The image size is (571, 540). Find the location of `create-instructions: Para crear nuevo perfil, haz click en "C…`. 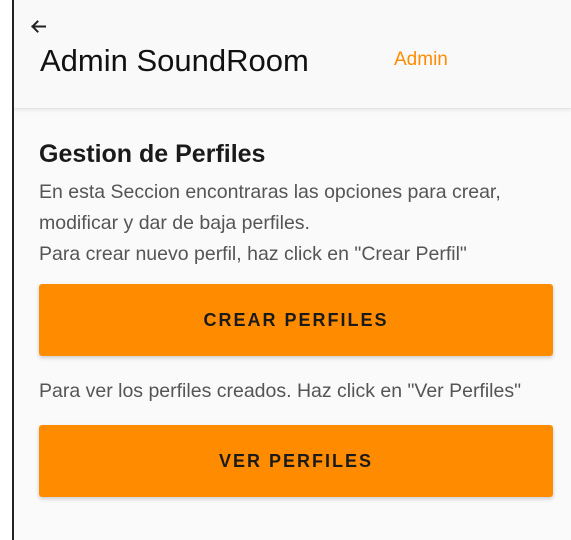

create-instructions: Para crear nuevo perfil, haz click en "C… is located at coordinates (253, 254).